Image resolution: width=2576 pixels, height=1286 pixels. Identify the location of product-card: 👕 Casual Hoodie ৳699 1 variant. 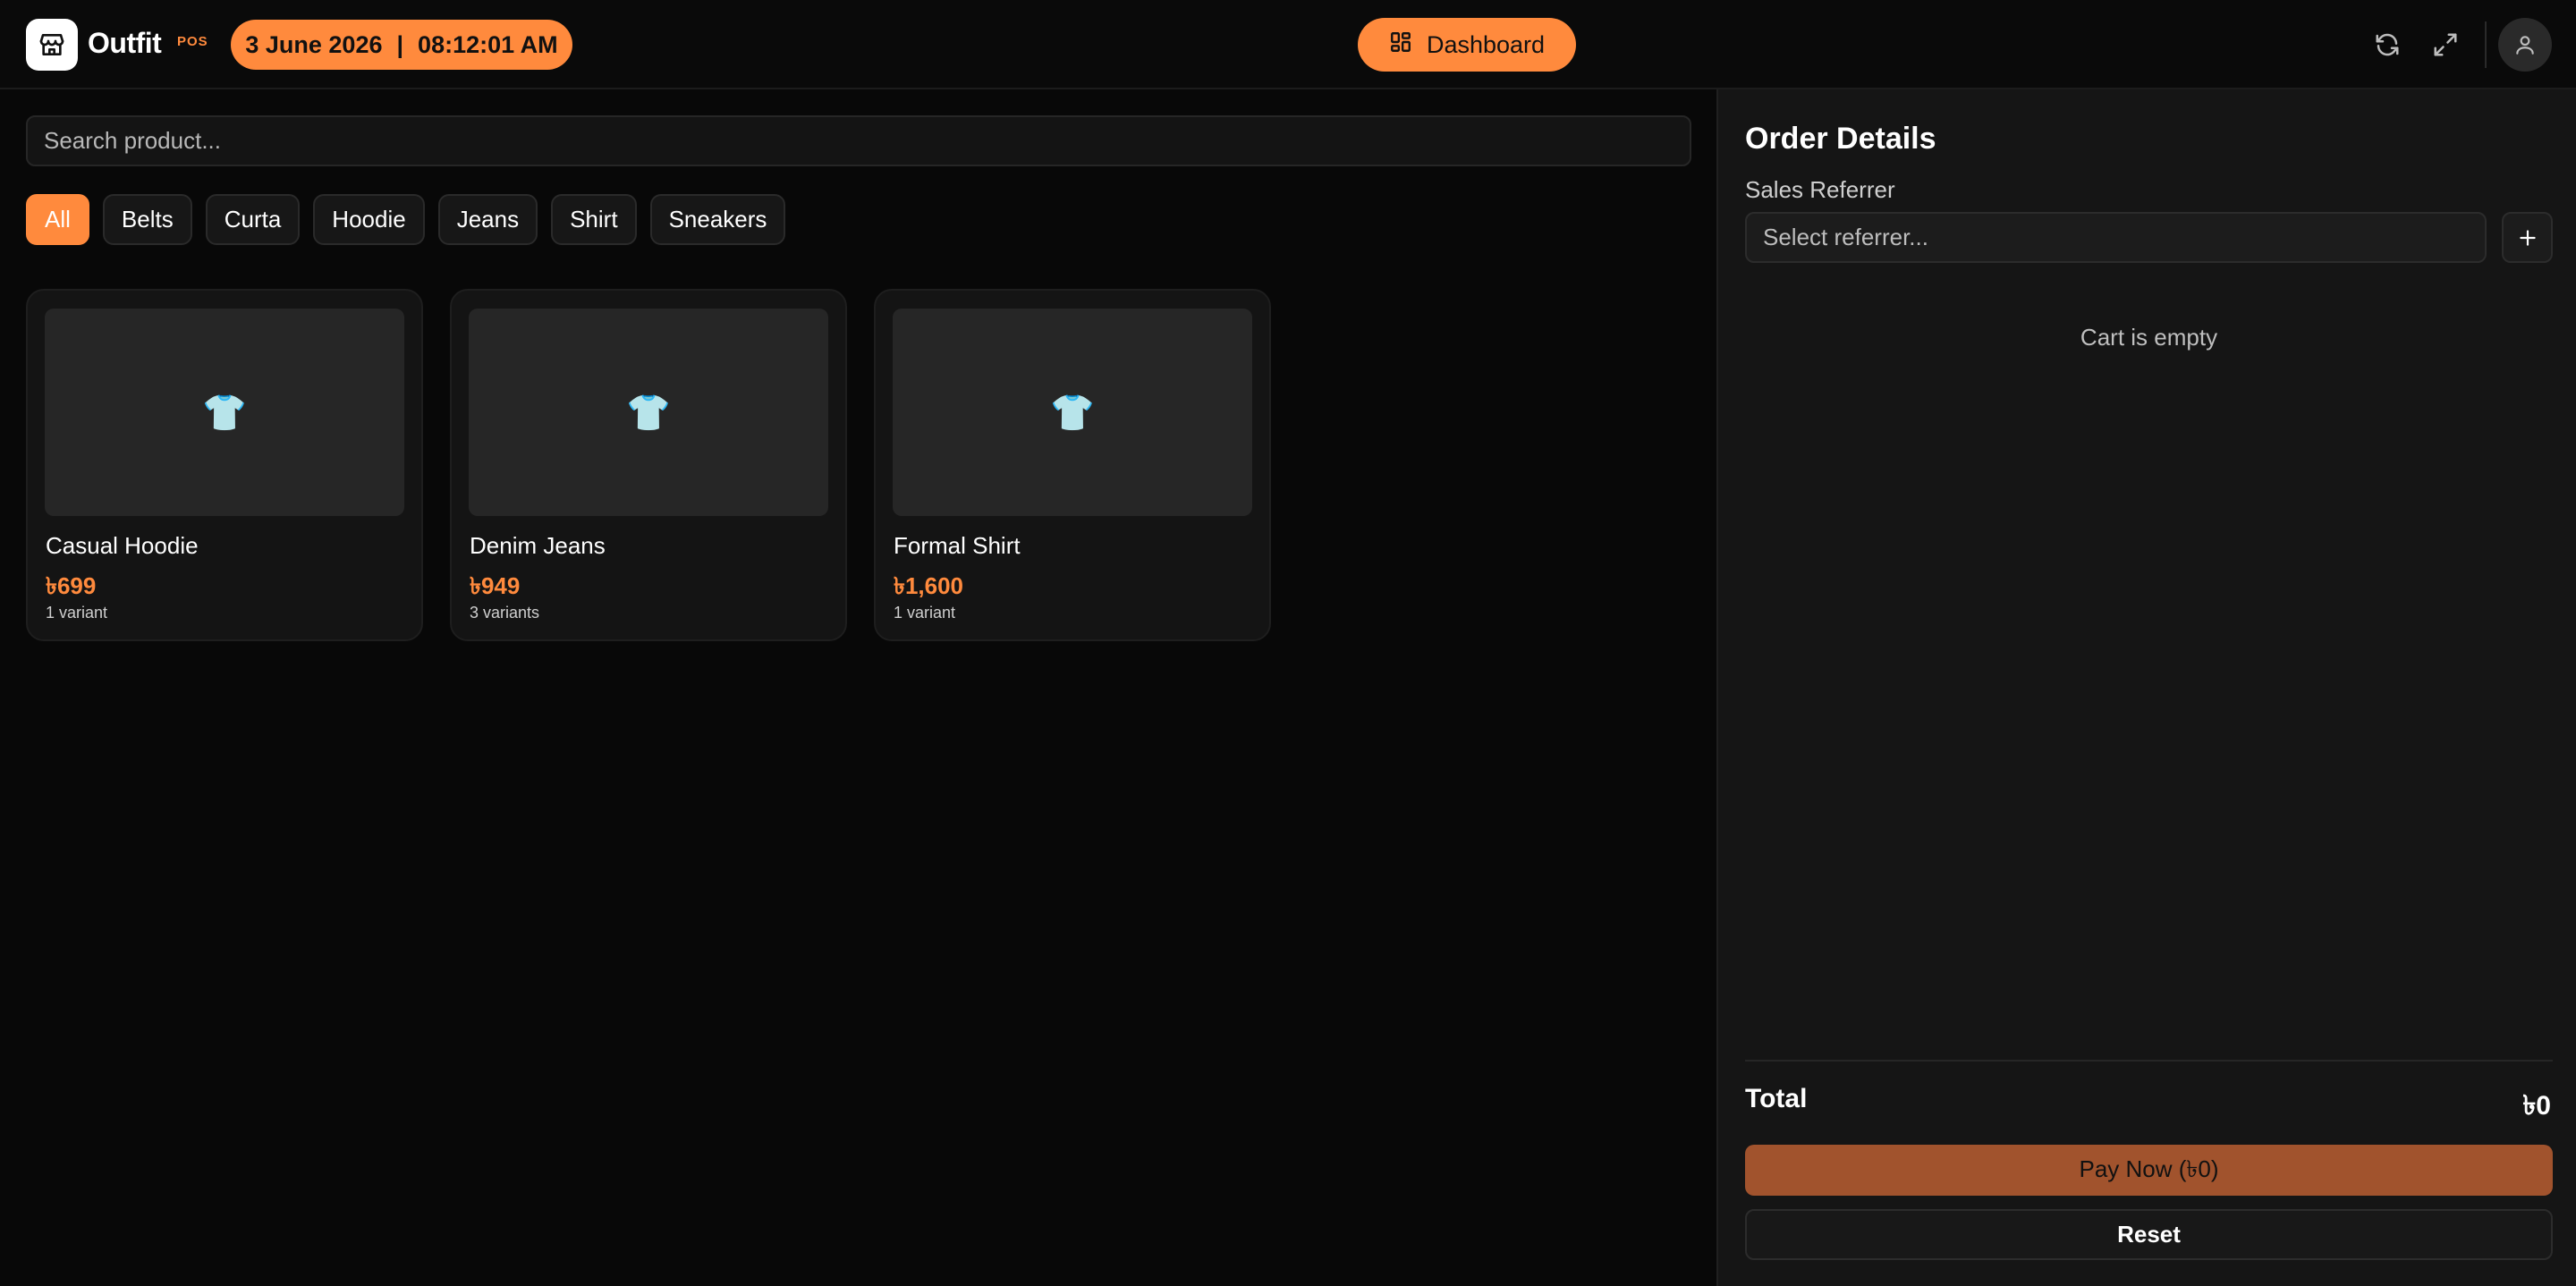
(224, 465).